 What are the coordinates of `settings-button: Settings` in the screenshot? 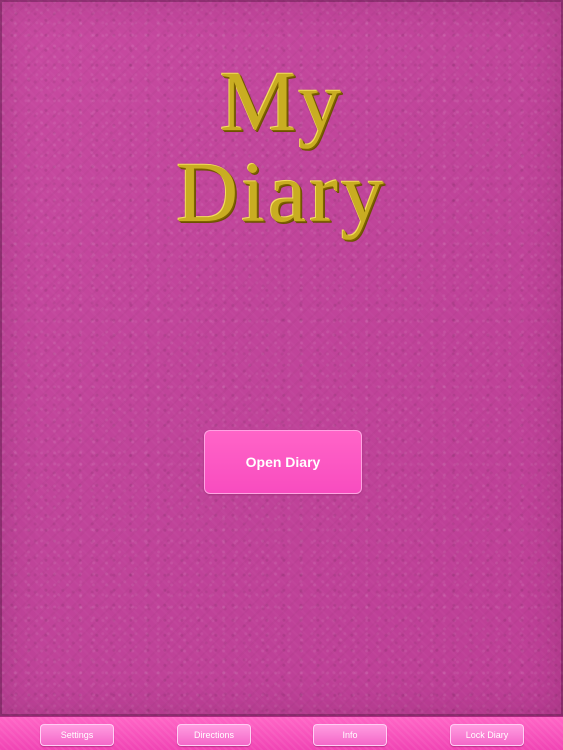 It's located at (77, 735).